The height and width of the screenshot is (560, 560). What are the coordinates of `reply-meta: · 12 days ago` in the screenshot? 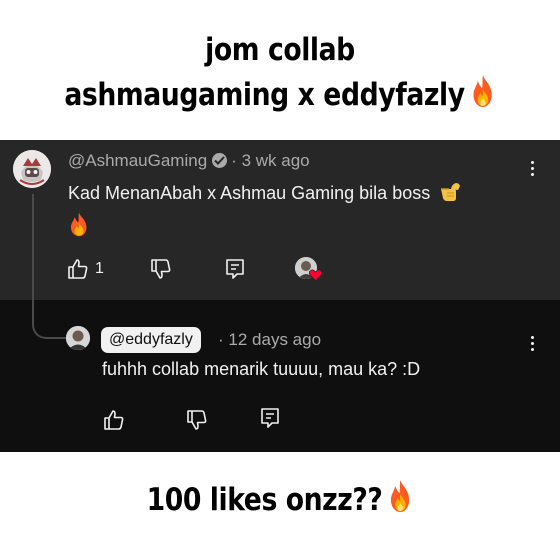 It's located at (269, 340).